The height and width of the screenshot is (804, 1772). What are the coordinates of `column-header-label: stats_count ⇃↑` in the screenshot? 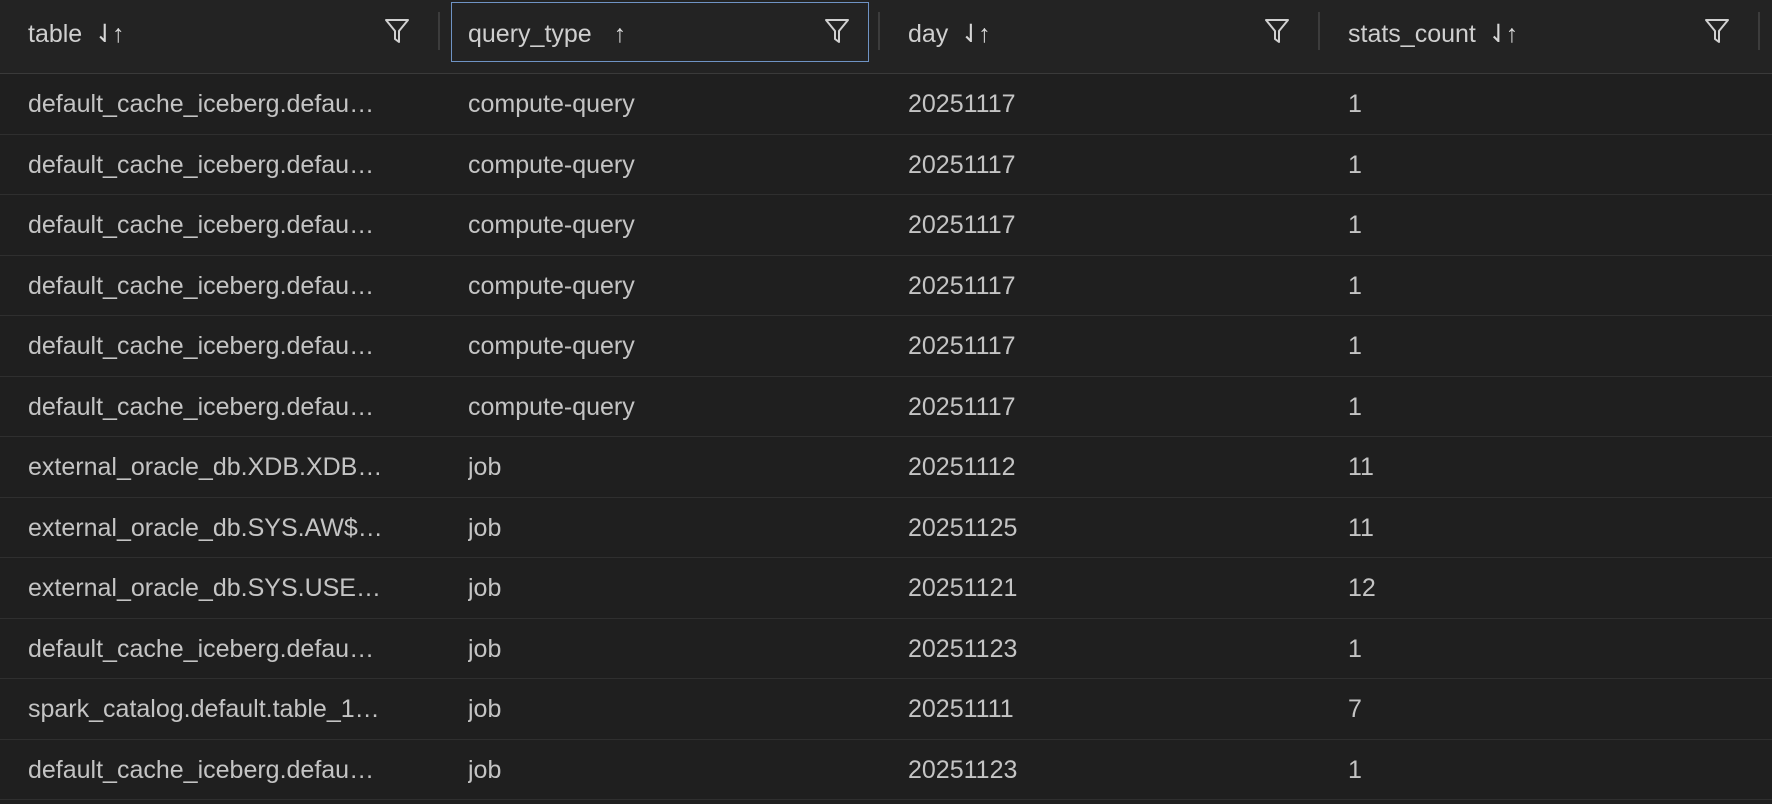 It's located at (1433, 34).